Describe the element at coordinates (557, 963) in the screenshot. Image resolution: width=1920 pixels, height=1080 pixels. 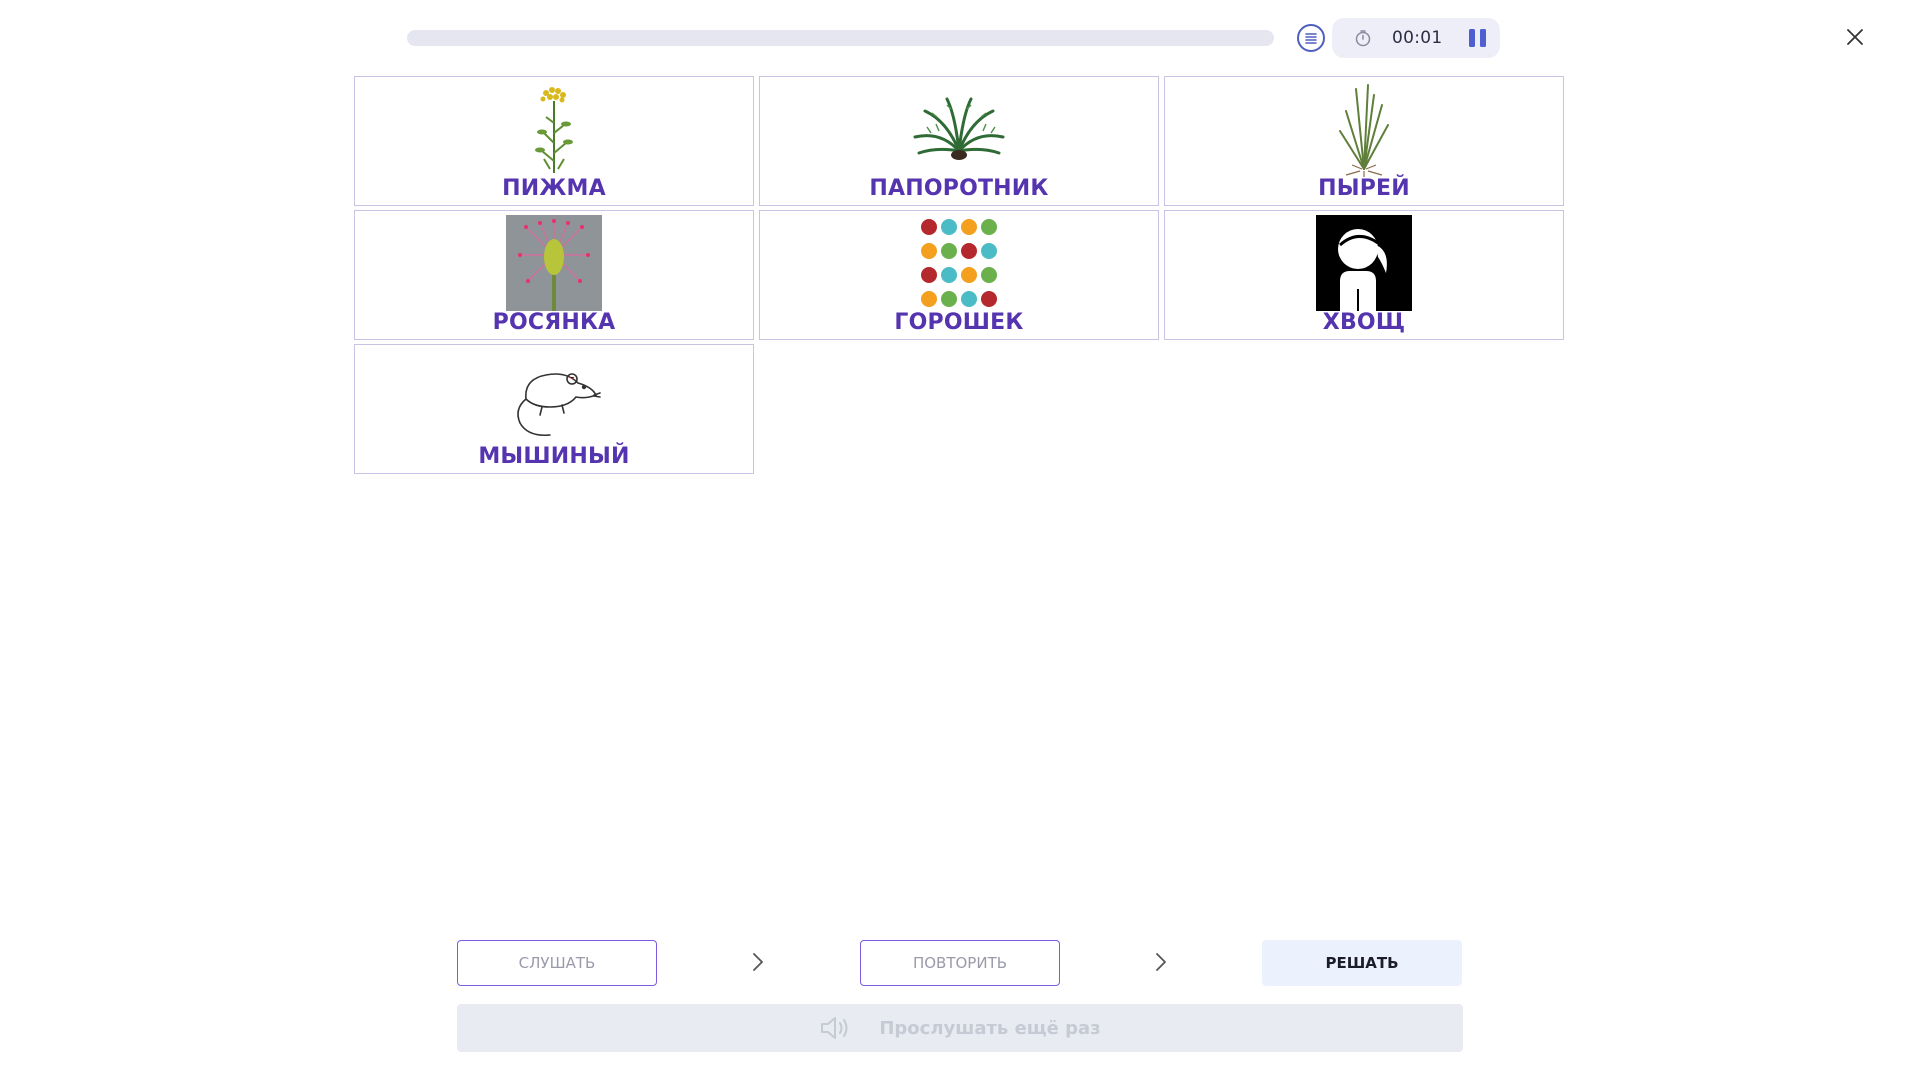
I see `listen-button: СЛУШАТЬ` at that location.